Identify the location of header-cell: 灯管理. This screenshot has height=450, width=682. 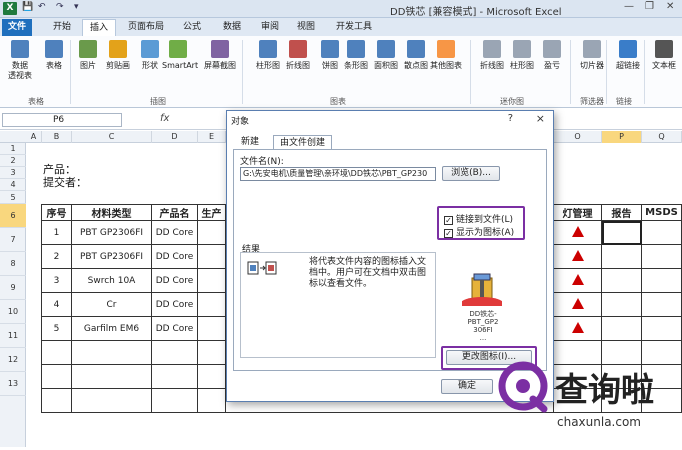
(577, 212).